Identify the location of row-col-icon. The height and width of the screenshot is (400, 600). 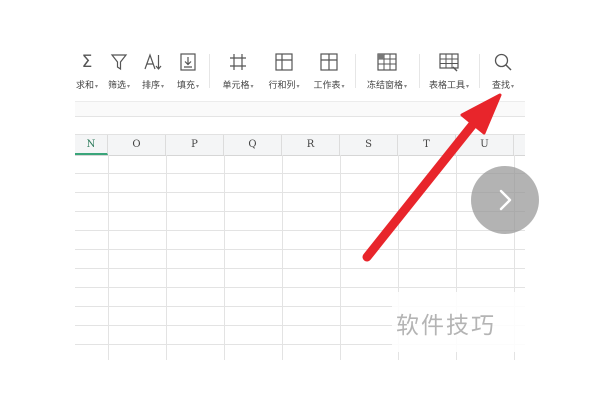
(284, 62).